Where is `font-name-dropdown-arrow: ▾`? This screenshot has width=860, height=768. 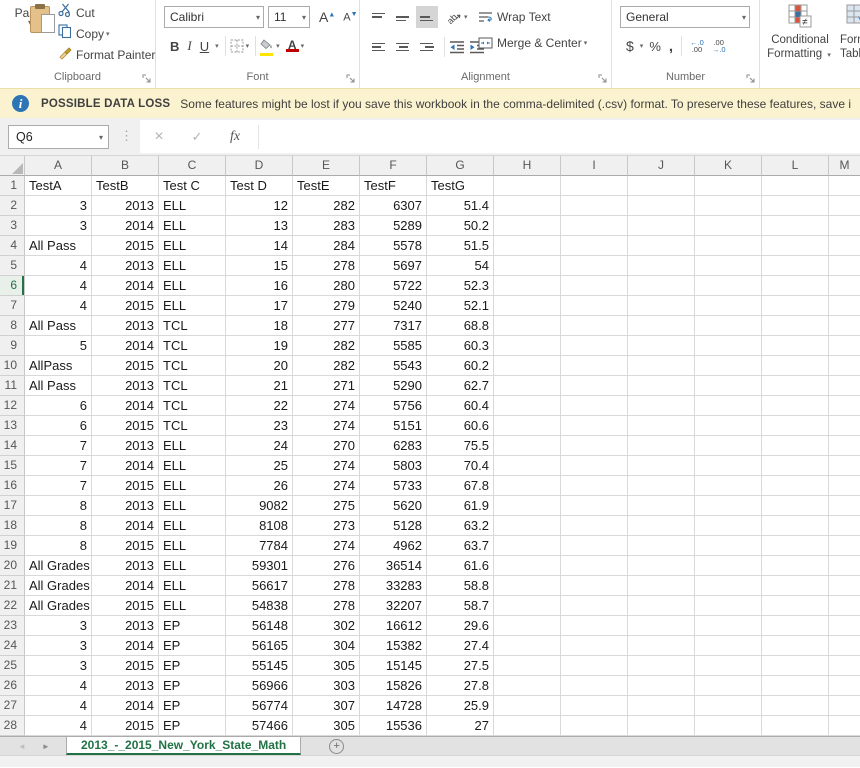 font-name-dropdown-arrow: ▾ is located at coordinates (257, 17).